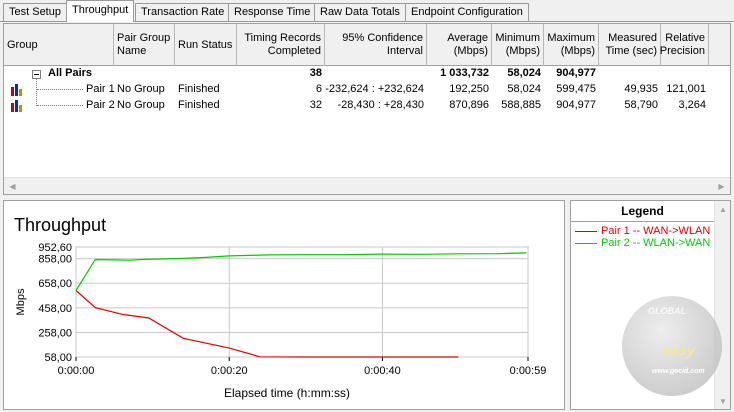  Describe the element at coordinates (70, 73) in the screenshot. I see `all-pairs-label: All Pairs` at that location.